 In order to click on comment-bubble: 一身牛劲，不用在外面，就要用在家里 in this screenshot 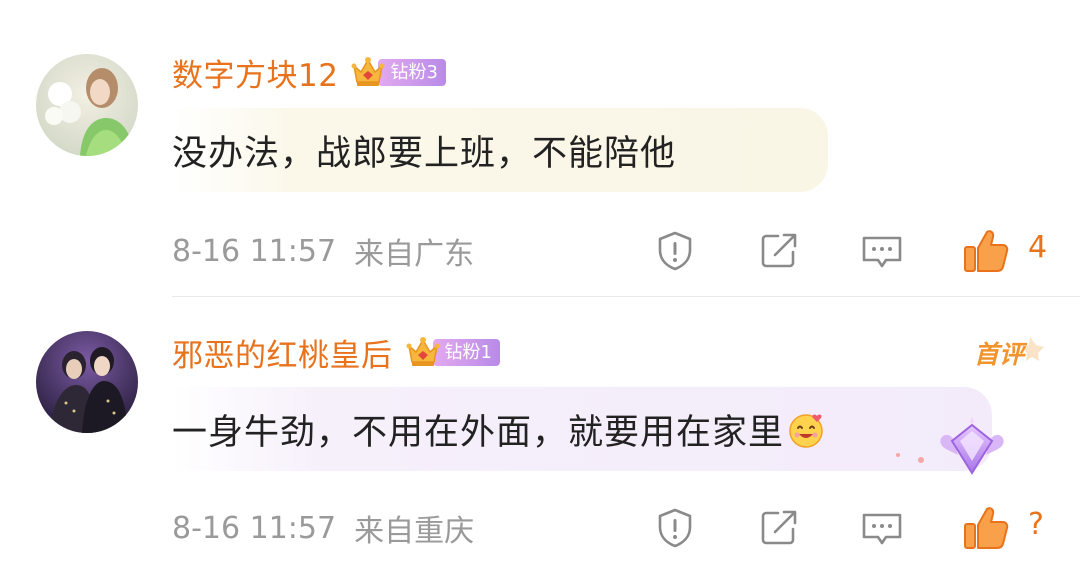, I will do `click(582, 429)`.